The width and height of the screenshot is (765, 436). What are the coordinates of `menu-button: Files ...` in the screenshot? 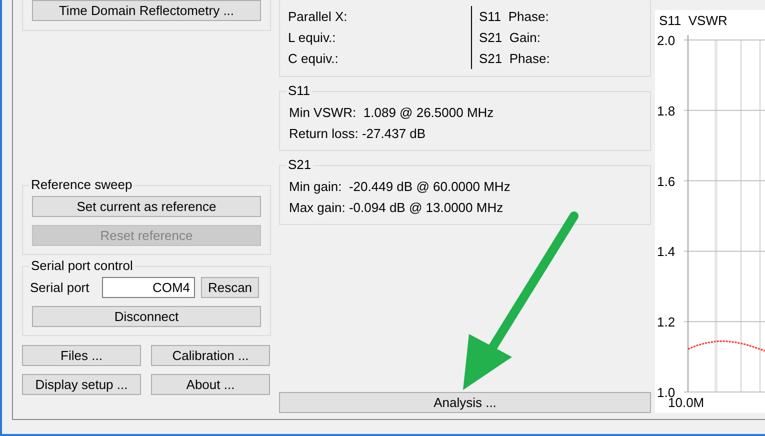 It's located at (81, 355).